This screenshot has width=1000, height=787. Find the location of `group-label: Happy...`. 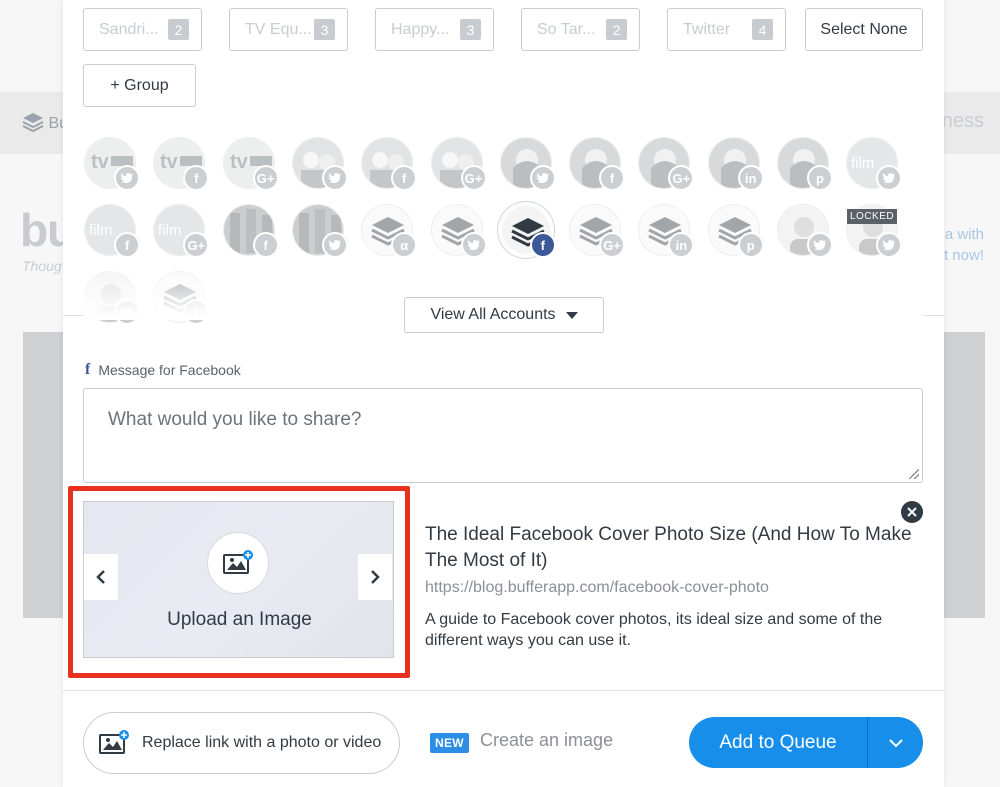

group-label: Happy... is located at coordinates (420, 29).